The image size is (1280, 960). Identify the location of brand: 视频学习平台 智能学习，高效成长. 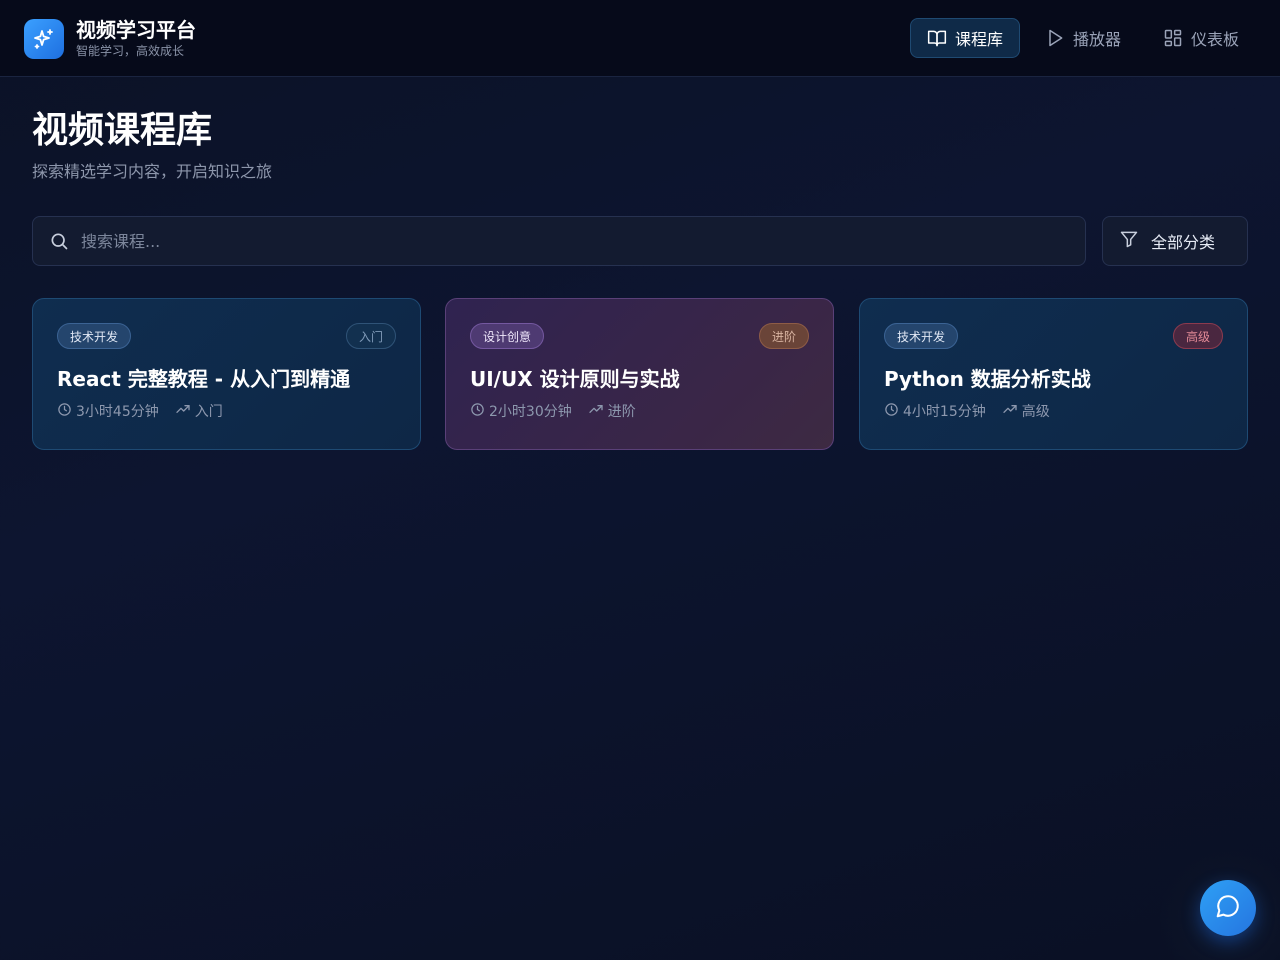
(110, 38).